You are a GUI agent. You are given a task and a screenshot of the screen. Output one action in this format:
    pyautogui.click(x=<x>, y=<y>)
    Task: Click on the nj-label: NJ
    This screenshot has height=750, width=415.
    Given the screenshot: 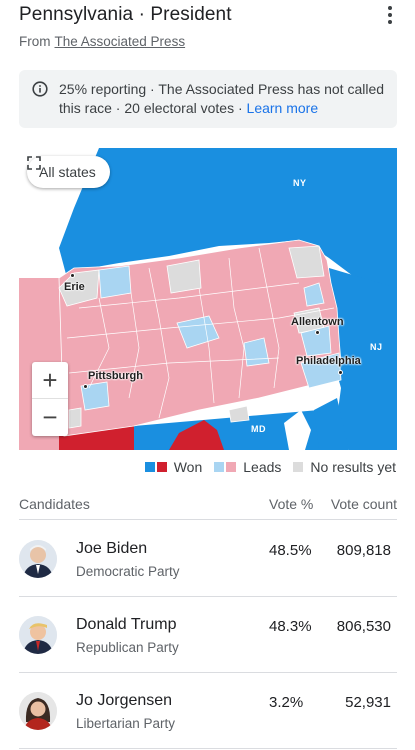 What is the action you would take?
    pyautogui.click(x=376, y=347)
    